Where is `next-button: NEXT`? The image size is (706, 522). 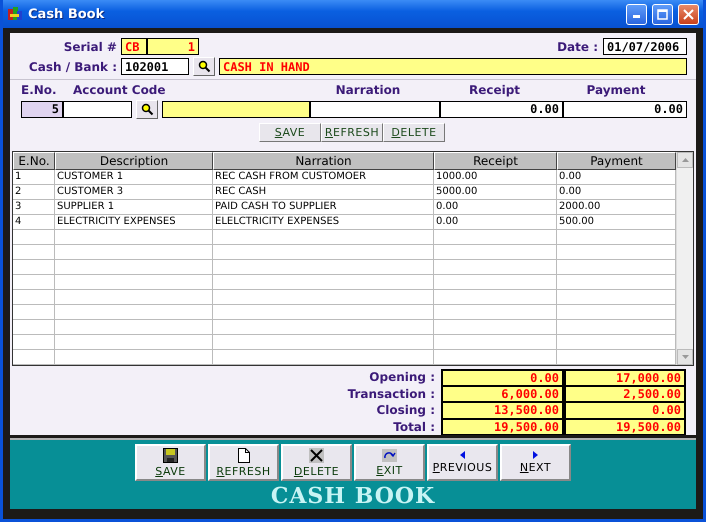
next-button: NEXT is located at coordinates (535, 462).